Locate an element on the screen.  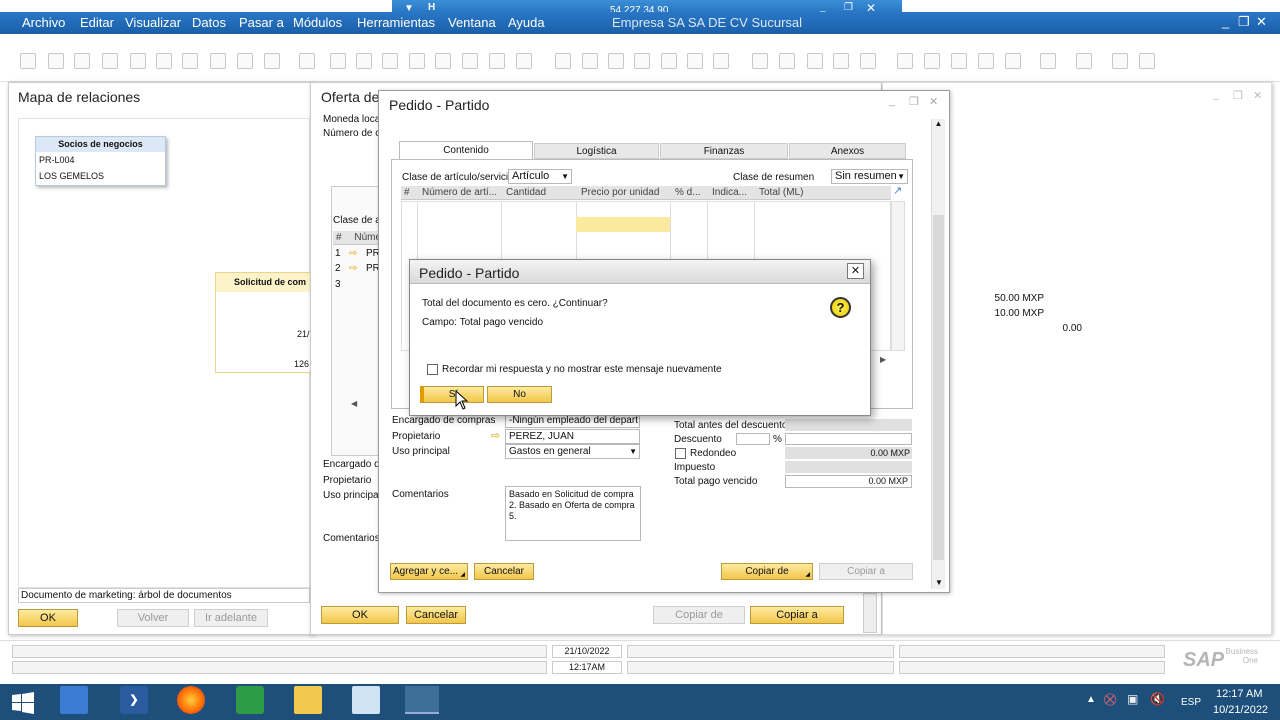
bg-minimize-icon: _ is located at coordinates (1216, 95).